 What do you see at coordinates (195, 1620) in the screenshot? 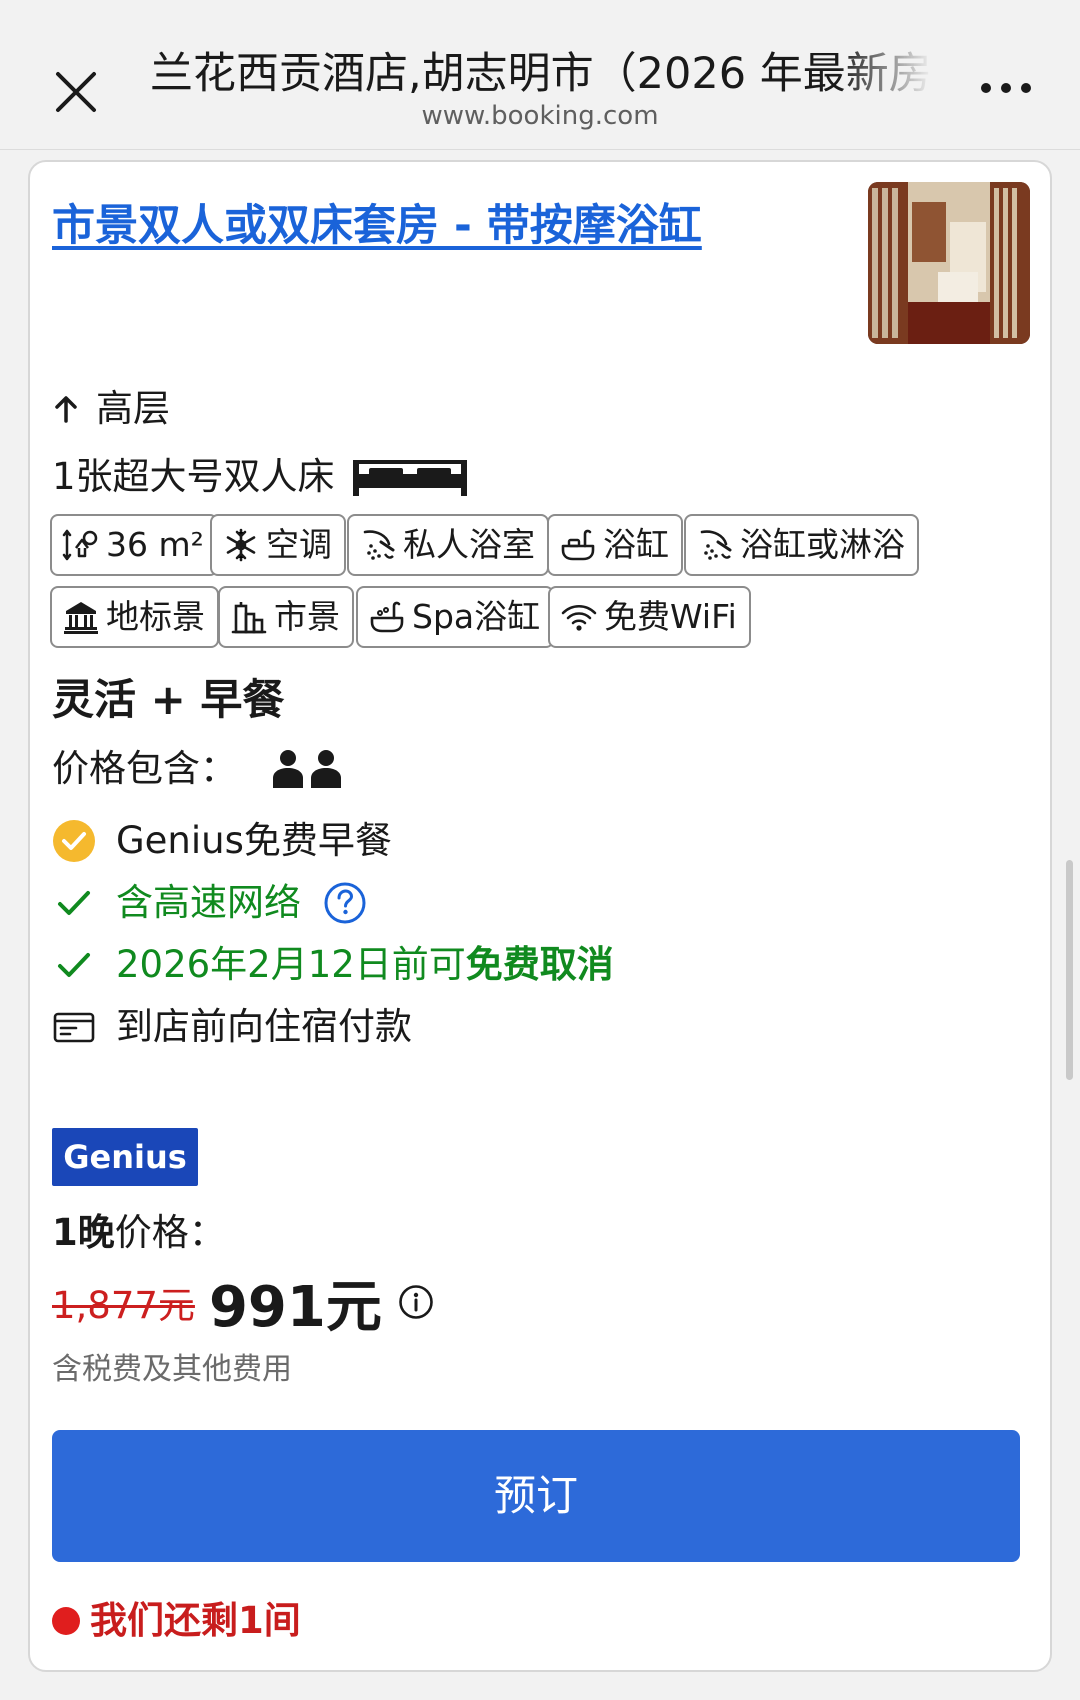
I see `availability-text: 我们还剩1间` at bounding box center [195, 1620].